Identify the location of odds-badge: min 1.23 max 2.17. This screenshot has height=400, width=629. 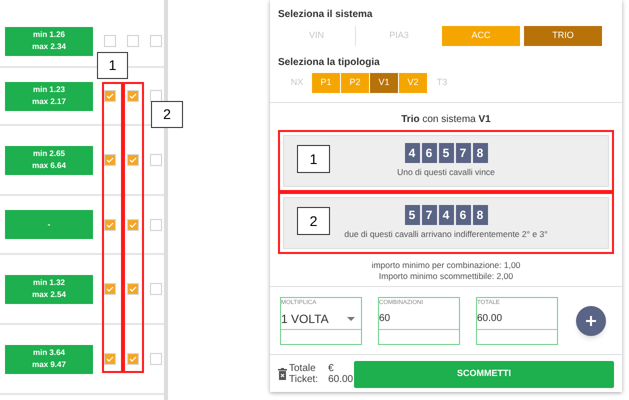
(49, 96).